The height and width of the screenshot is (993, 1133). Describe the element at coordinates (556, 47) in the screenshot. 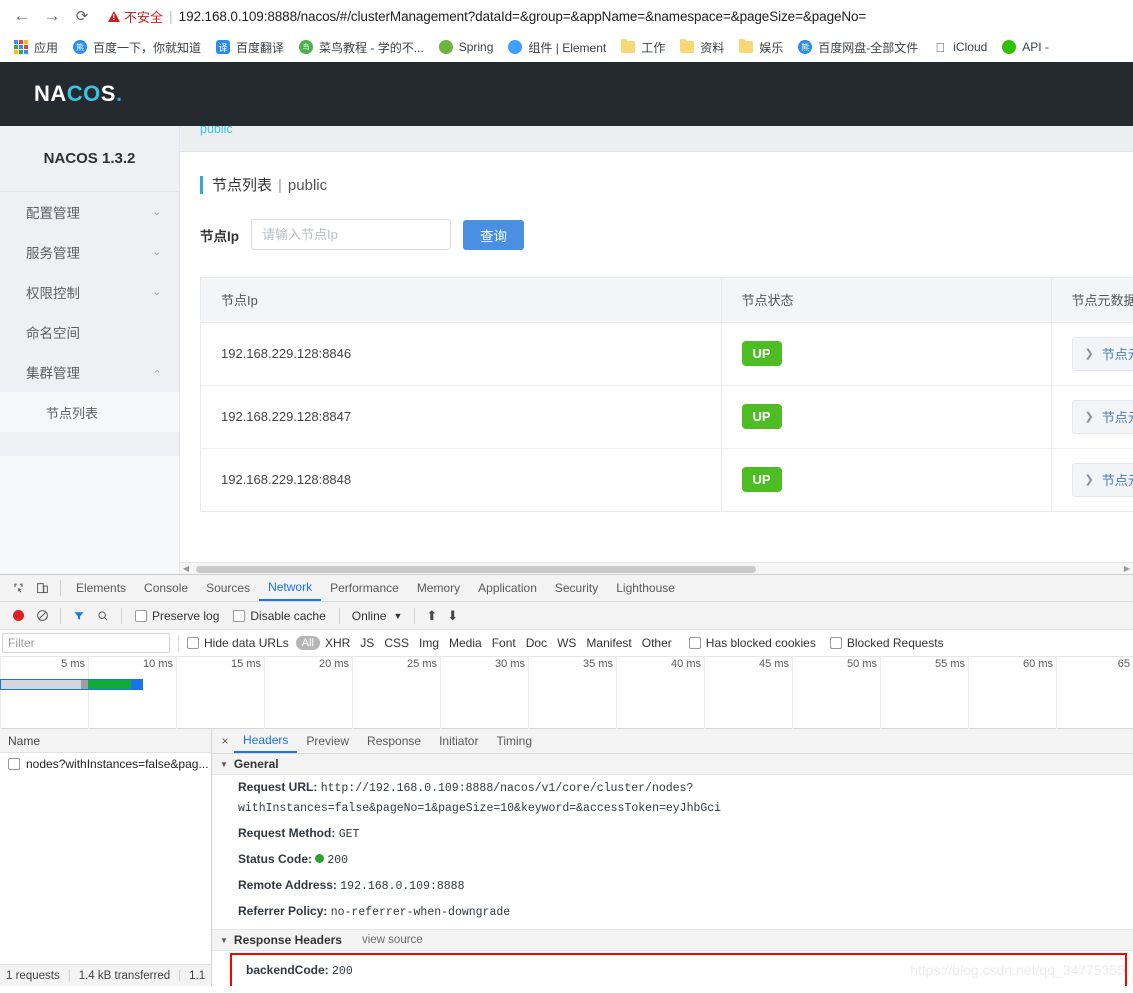

I see `bookmark-element: 组件 | Element` at that location.